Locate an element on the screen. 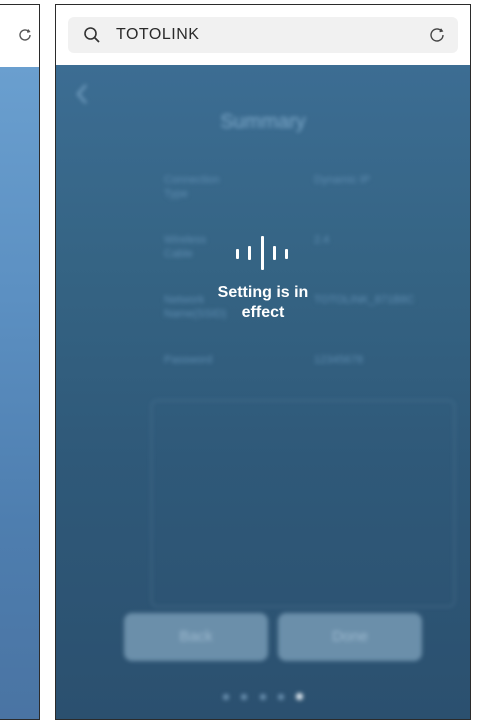 The image size is (480, 724). browser-bar: TOTOLINK is located at coordinates (263, 35).